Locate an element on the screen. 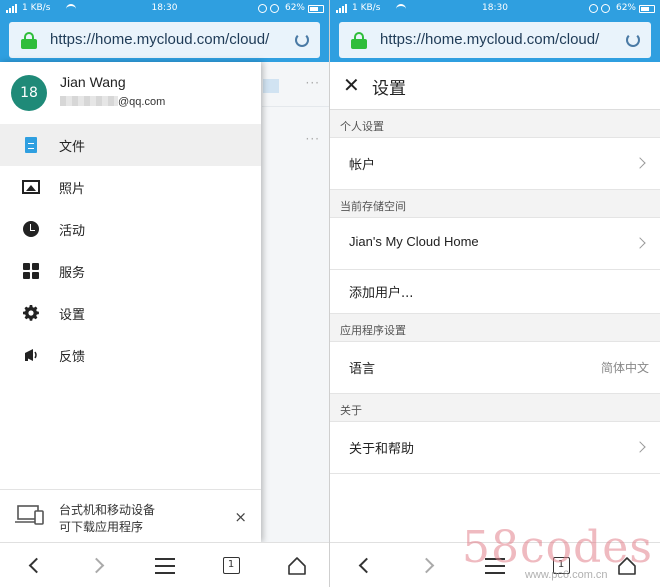 Image resolution: width=660 pixels, height=587 pixels. photo-icon is located at coordinates (31, 187).